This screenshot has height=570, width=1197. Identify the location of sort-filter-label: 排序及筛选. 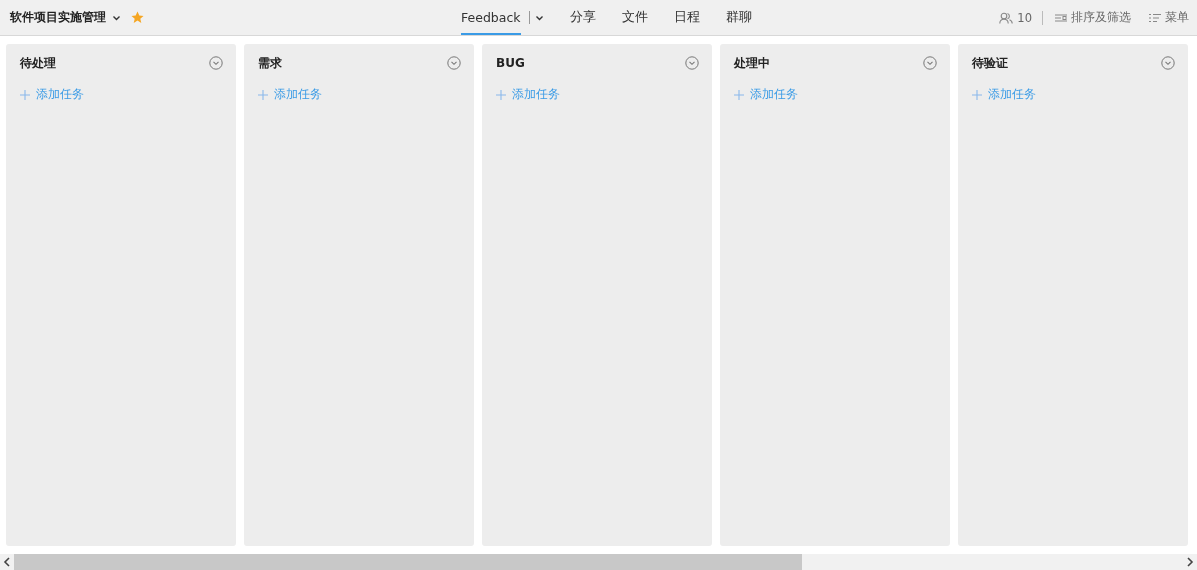
(1101, 17).